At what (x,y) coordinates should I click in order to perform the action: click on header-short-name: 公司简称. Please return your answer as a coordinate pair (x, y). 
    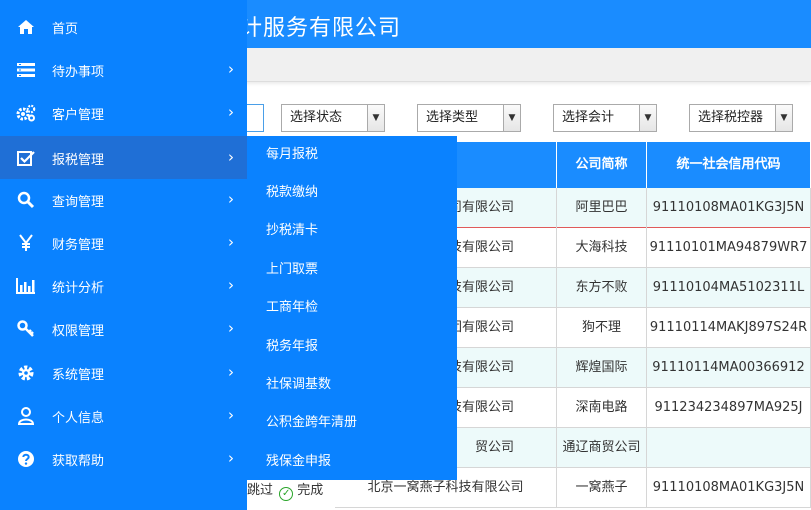
    Looking at the image, I should click on (602, 165).